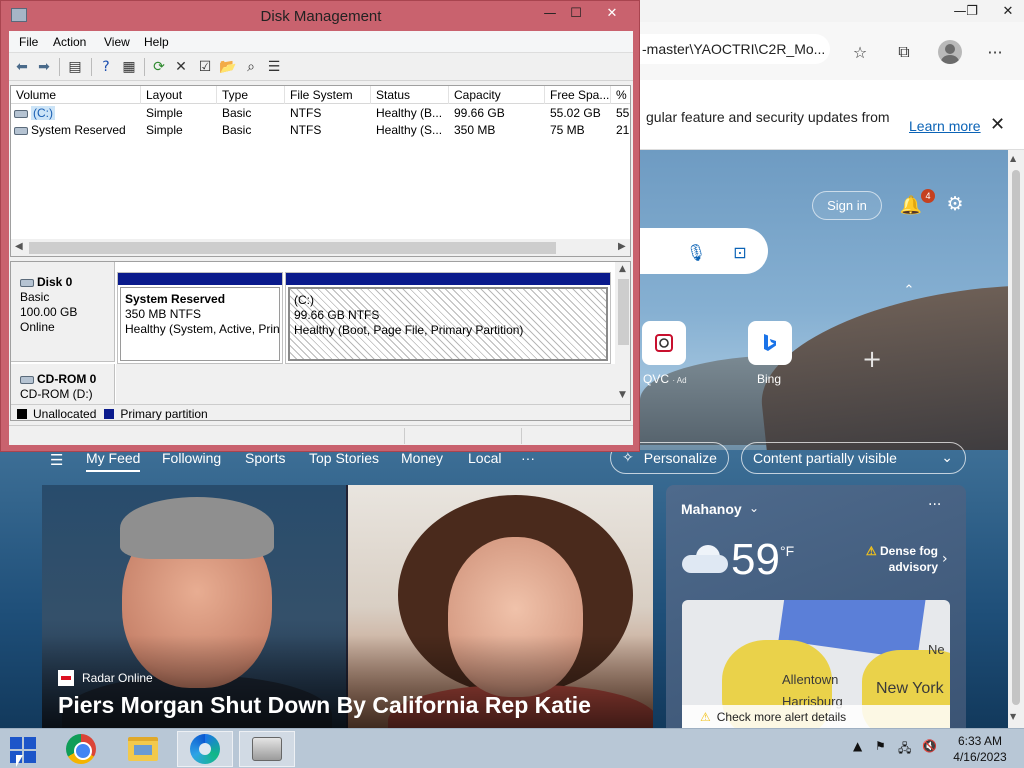  What do you see at coordinates (75, 67) in the screenshot?
I see `show-hide-tree-icon: ▤` at bounding box center [75, 67].